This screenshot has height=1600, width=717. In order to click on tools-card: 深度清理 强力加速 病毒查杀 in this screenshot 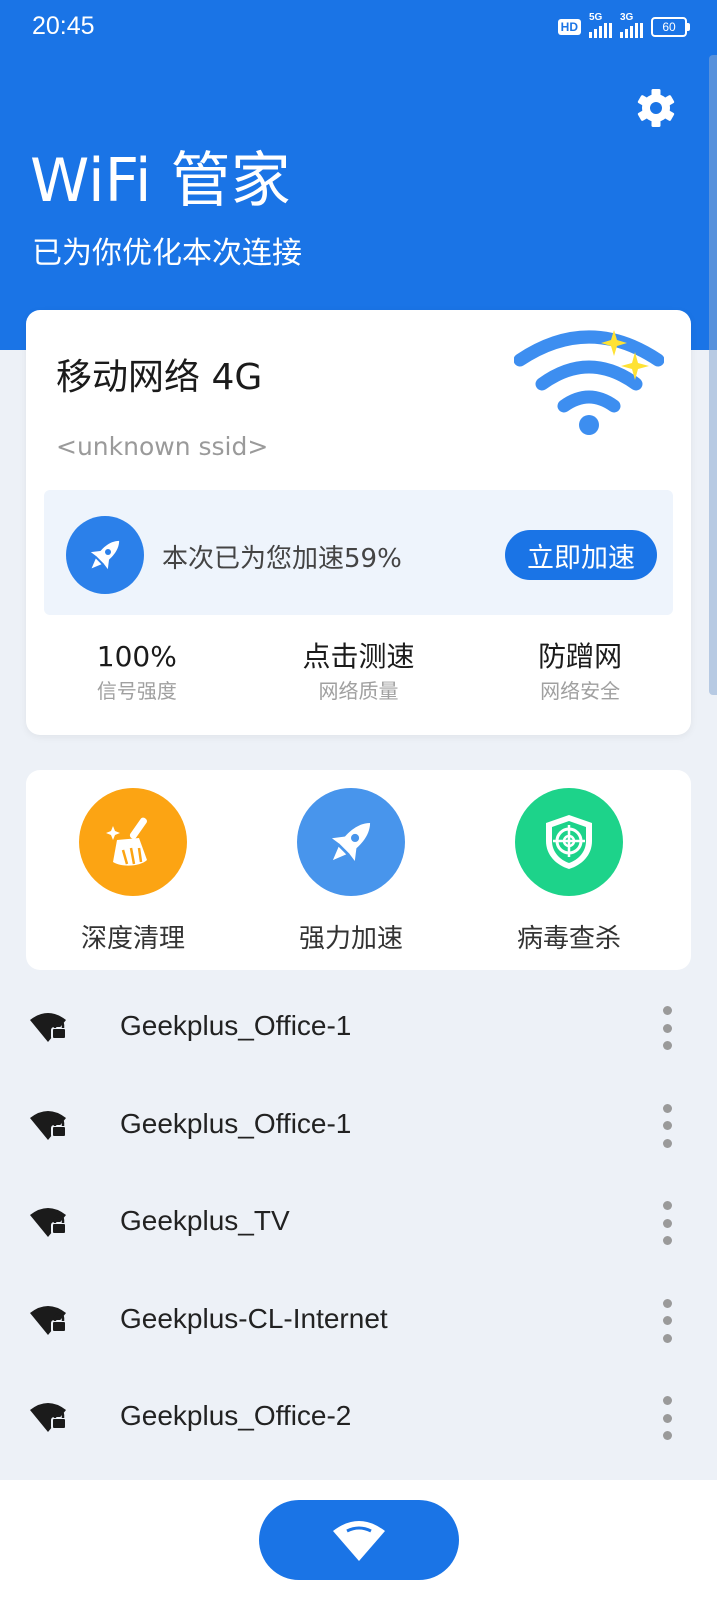, I will do `click(358, 870)`.